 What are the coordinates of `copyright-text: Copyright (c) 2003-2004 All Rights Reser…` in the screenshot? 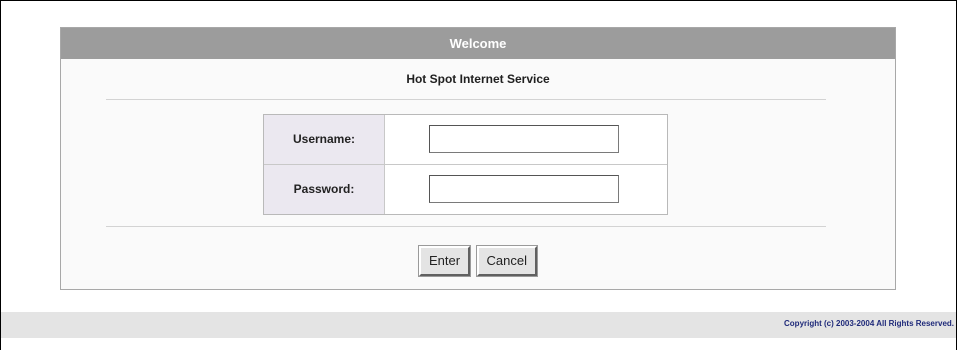 It's located at (869, 323).